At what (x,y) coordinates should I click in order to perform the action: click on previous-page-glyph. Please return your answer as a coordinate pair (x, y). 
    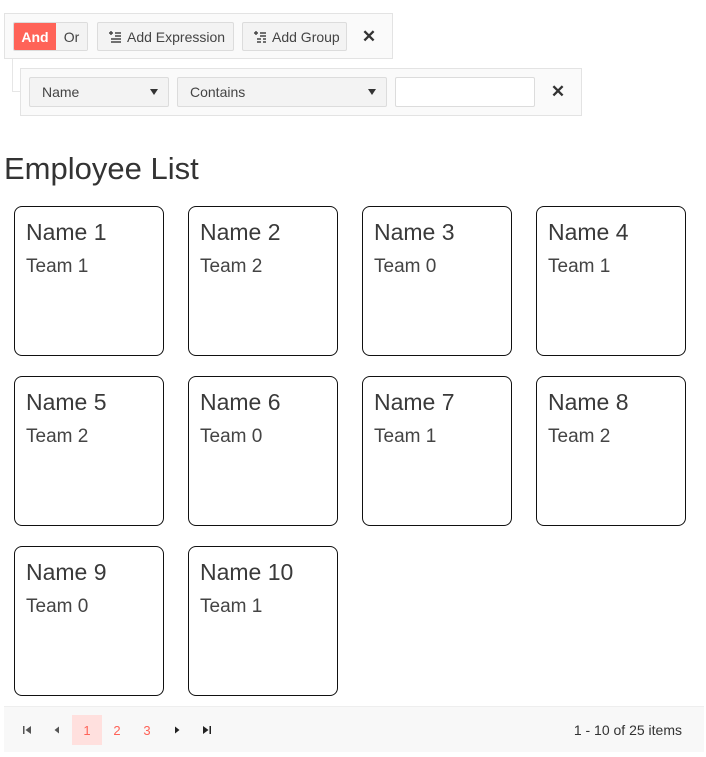
    Looking at the image, I should click on (56, 730).